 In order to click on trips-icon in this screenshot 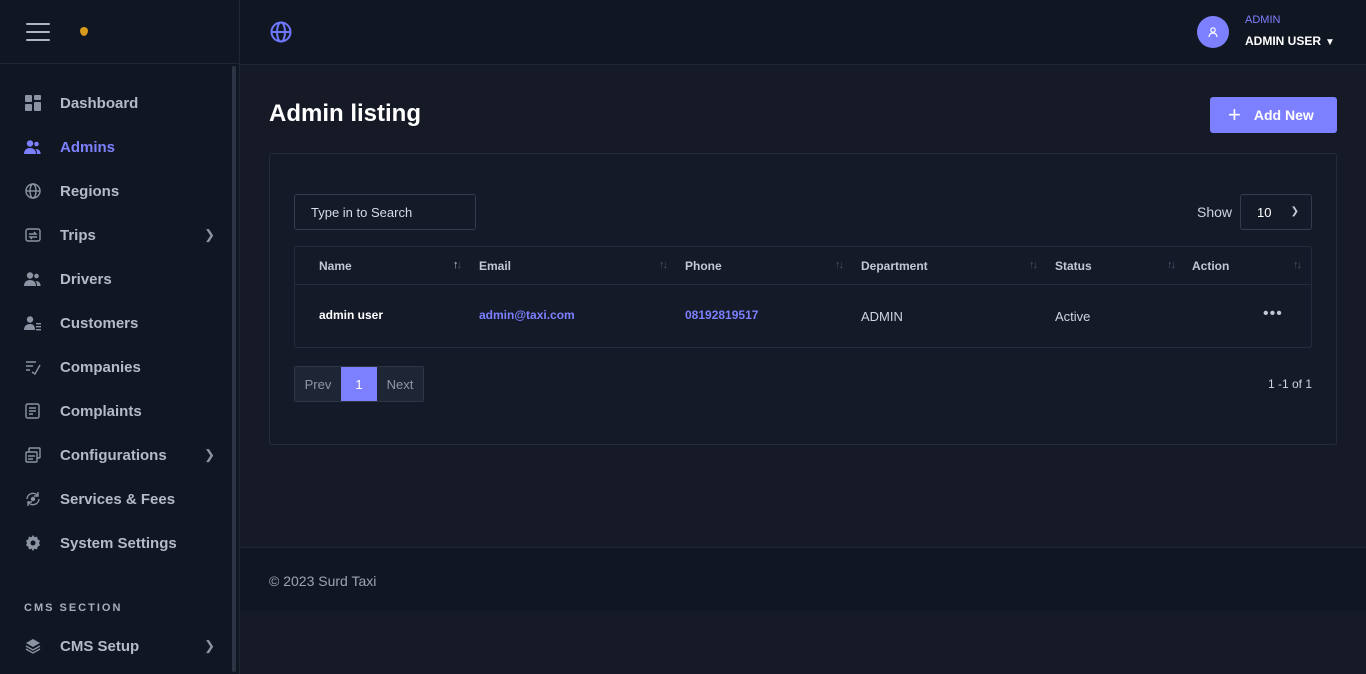, I will do `click(32, 235)`.